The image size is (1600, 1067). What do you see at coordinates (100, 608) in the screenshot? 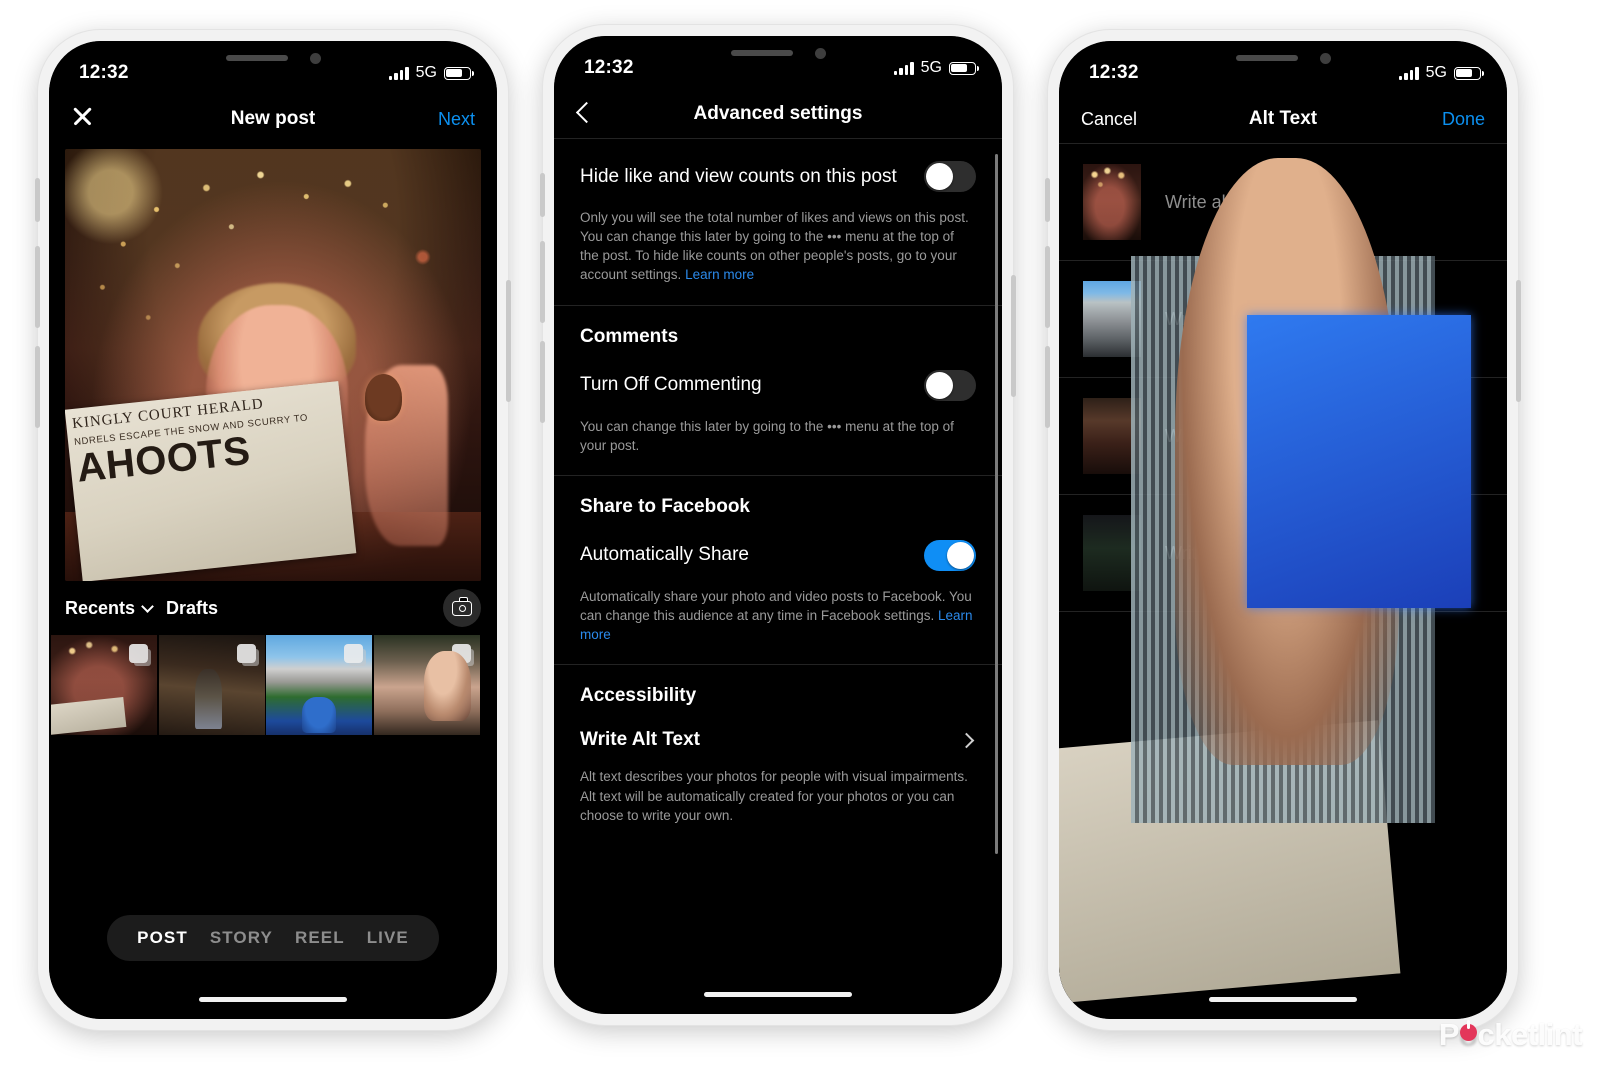
I see `recents-dropdown: Recents` at bounding box center [100, 608].